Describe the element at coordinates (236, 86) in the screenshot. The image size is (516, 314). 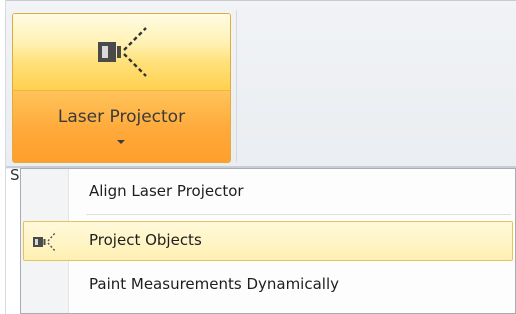
I see `ribbon-group-separator` at that location.